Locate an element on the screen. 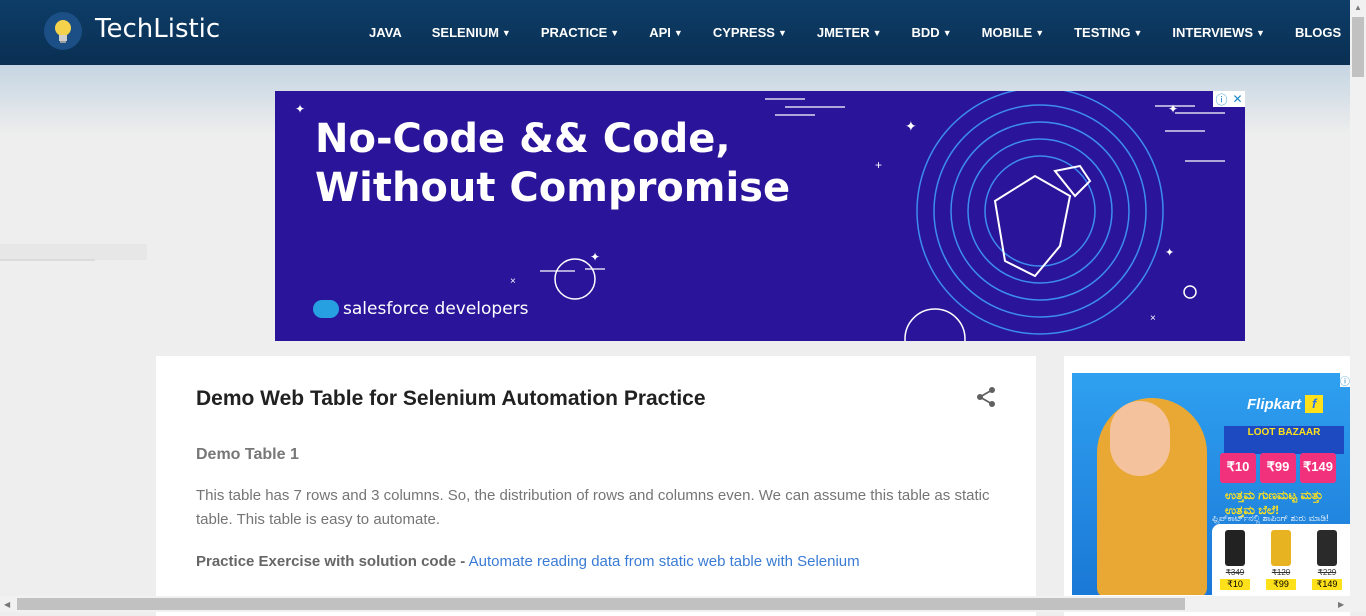 The width and height of the screenshot is (1366, 616). sale-price: ₹10 is located at coordinates (1235, 584).